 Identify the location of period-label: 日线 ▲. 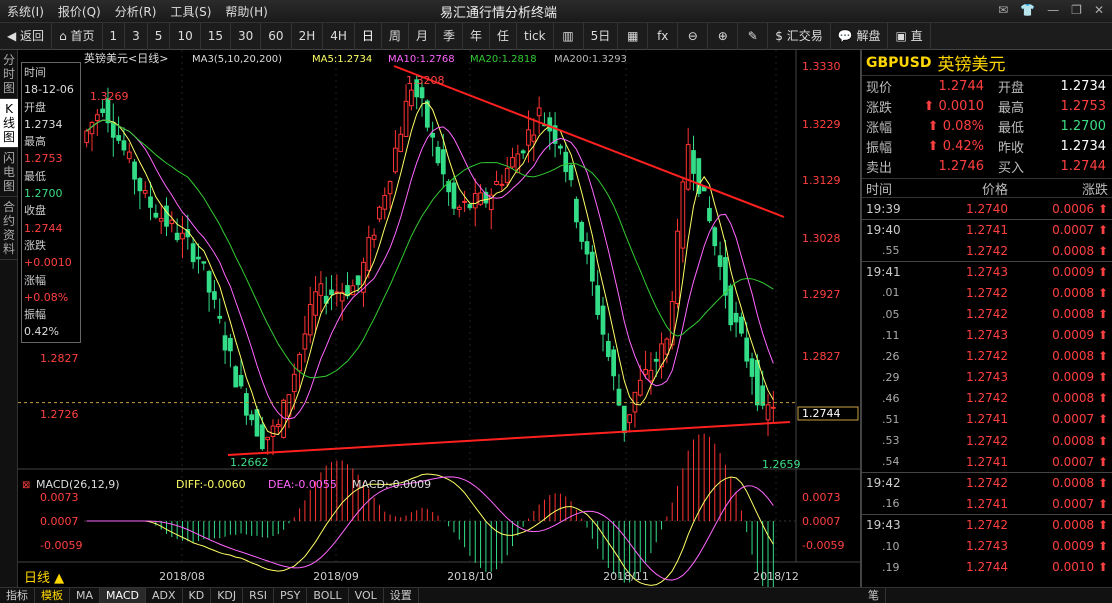
(44, 578).